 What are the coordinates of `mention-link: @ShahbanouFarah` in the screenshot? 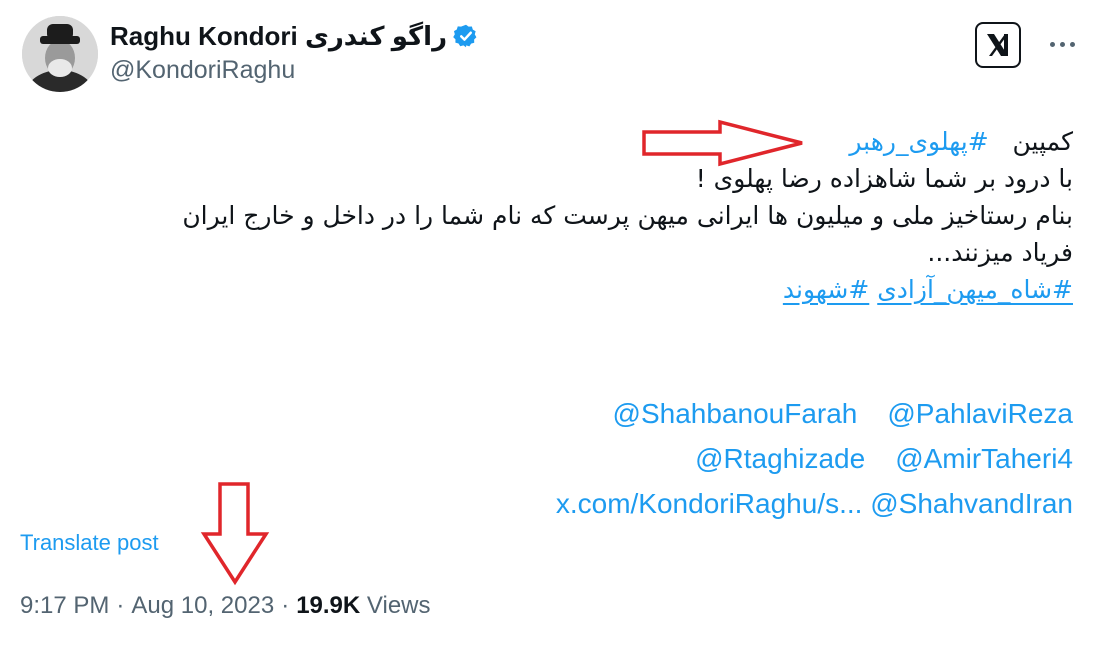 It's located at (735, 413).